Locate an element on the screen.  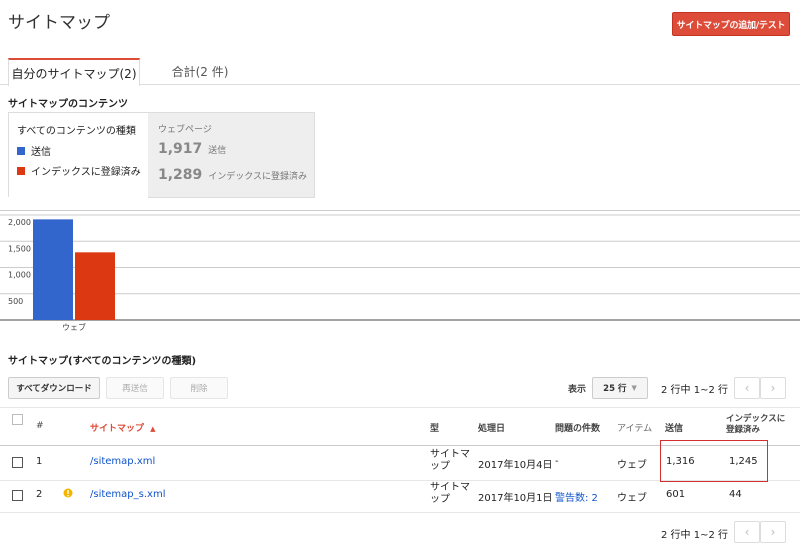
add-test-sitemap-button: サイトマップの追加/テスト is located at coordinates (731, 24).